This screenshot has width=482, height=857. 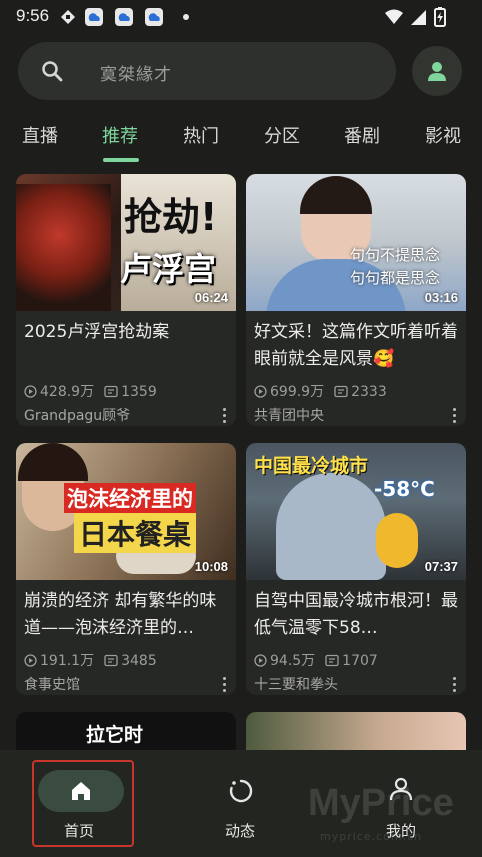 I want to click on tab-categories: 分区, so click(x=282, y=135).